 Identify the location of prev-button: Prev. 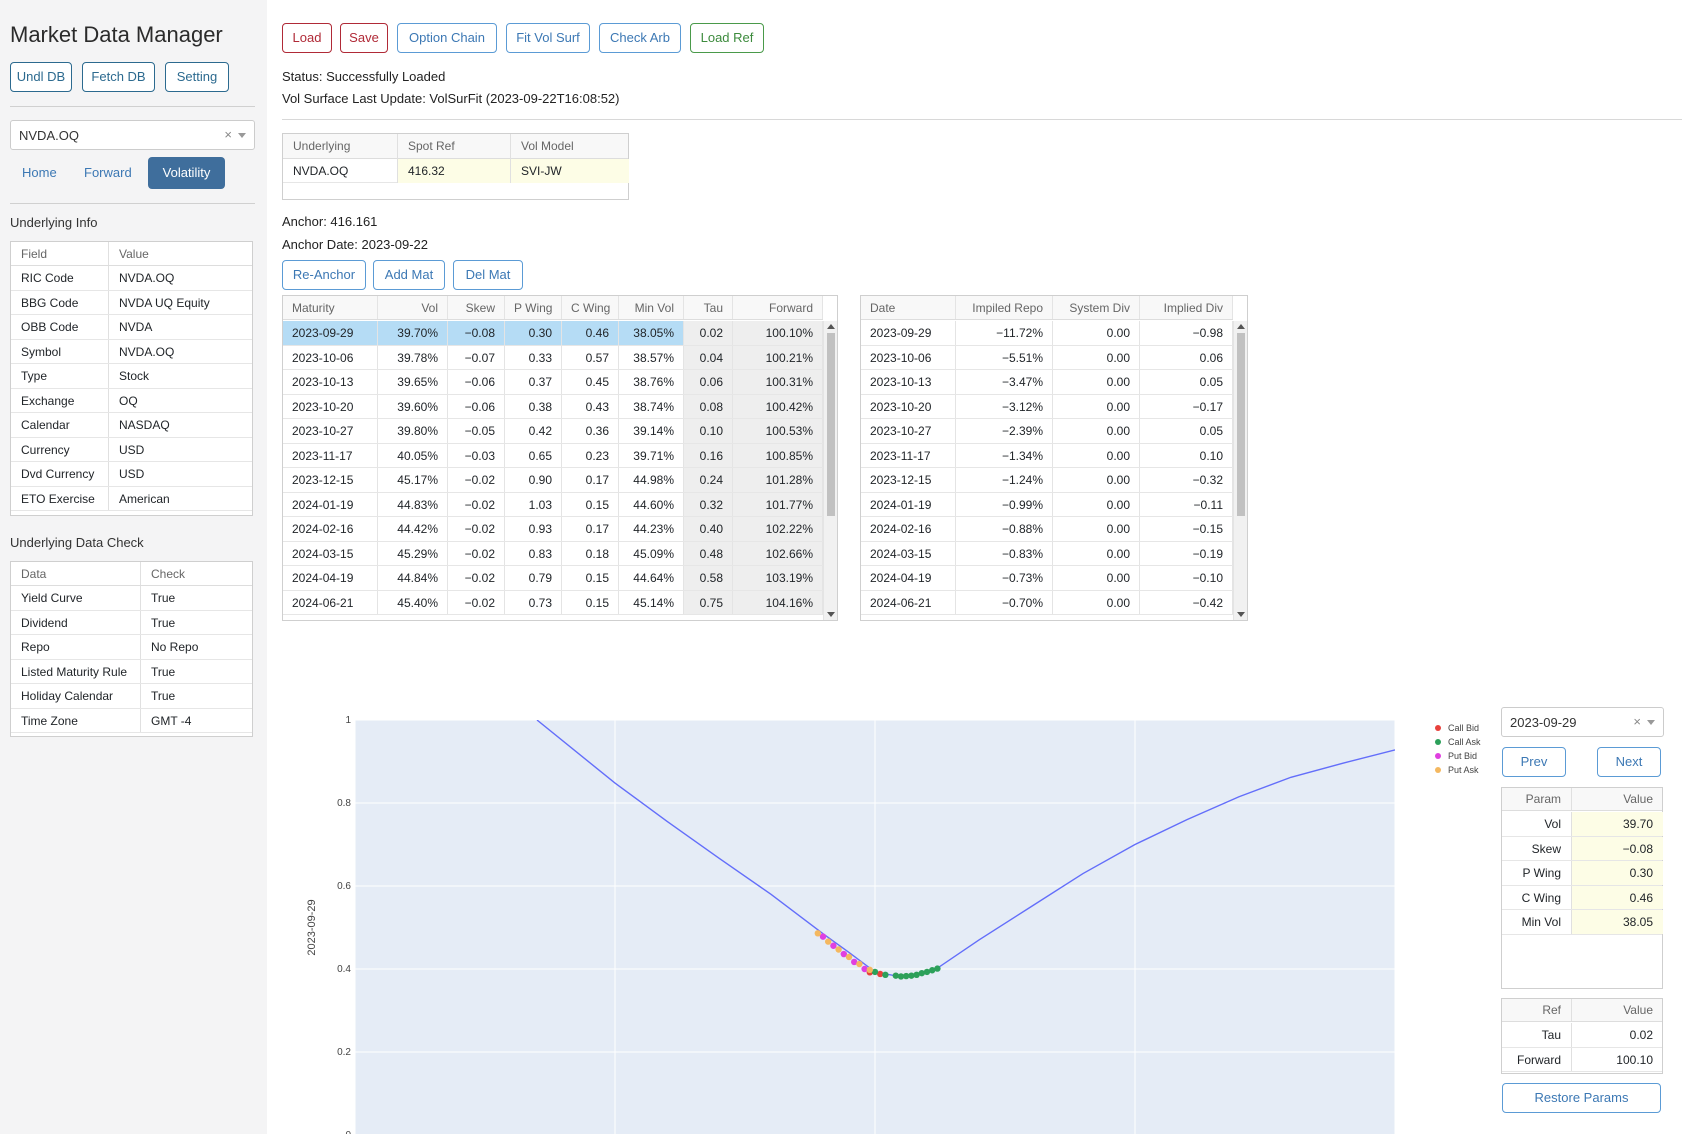
(1534, 762).